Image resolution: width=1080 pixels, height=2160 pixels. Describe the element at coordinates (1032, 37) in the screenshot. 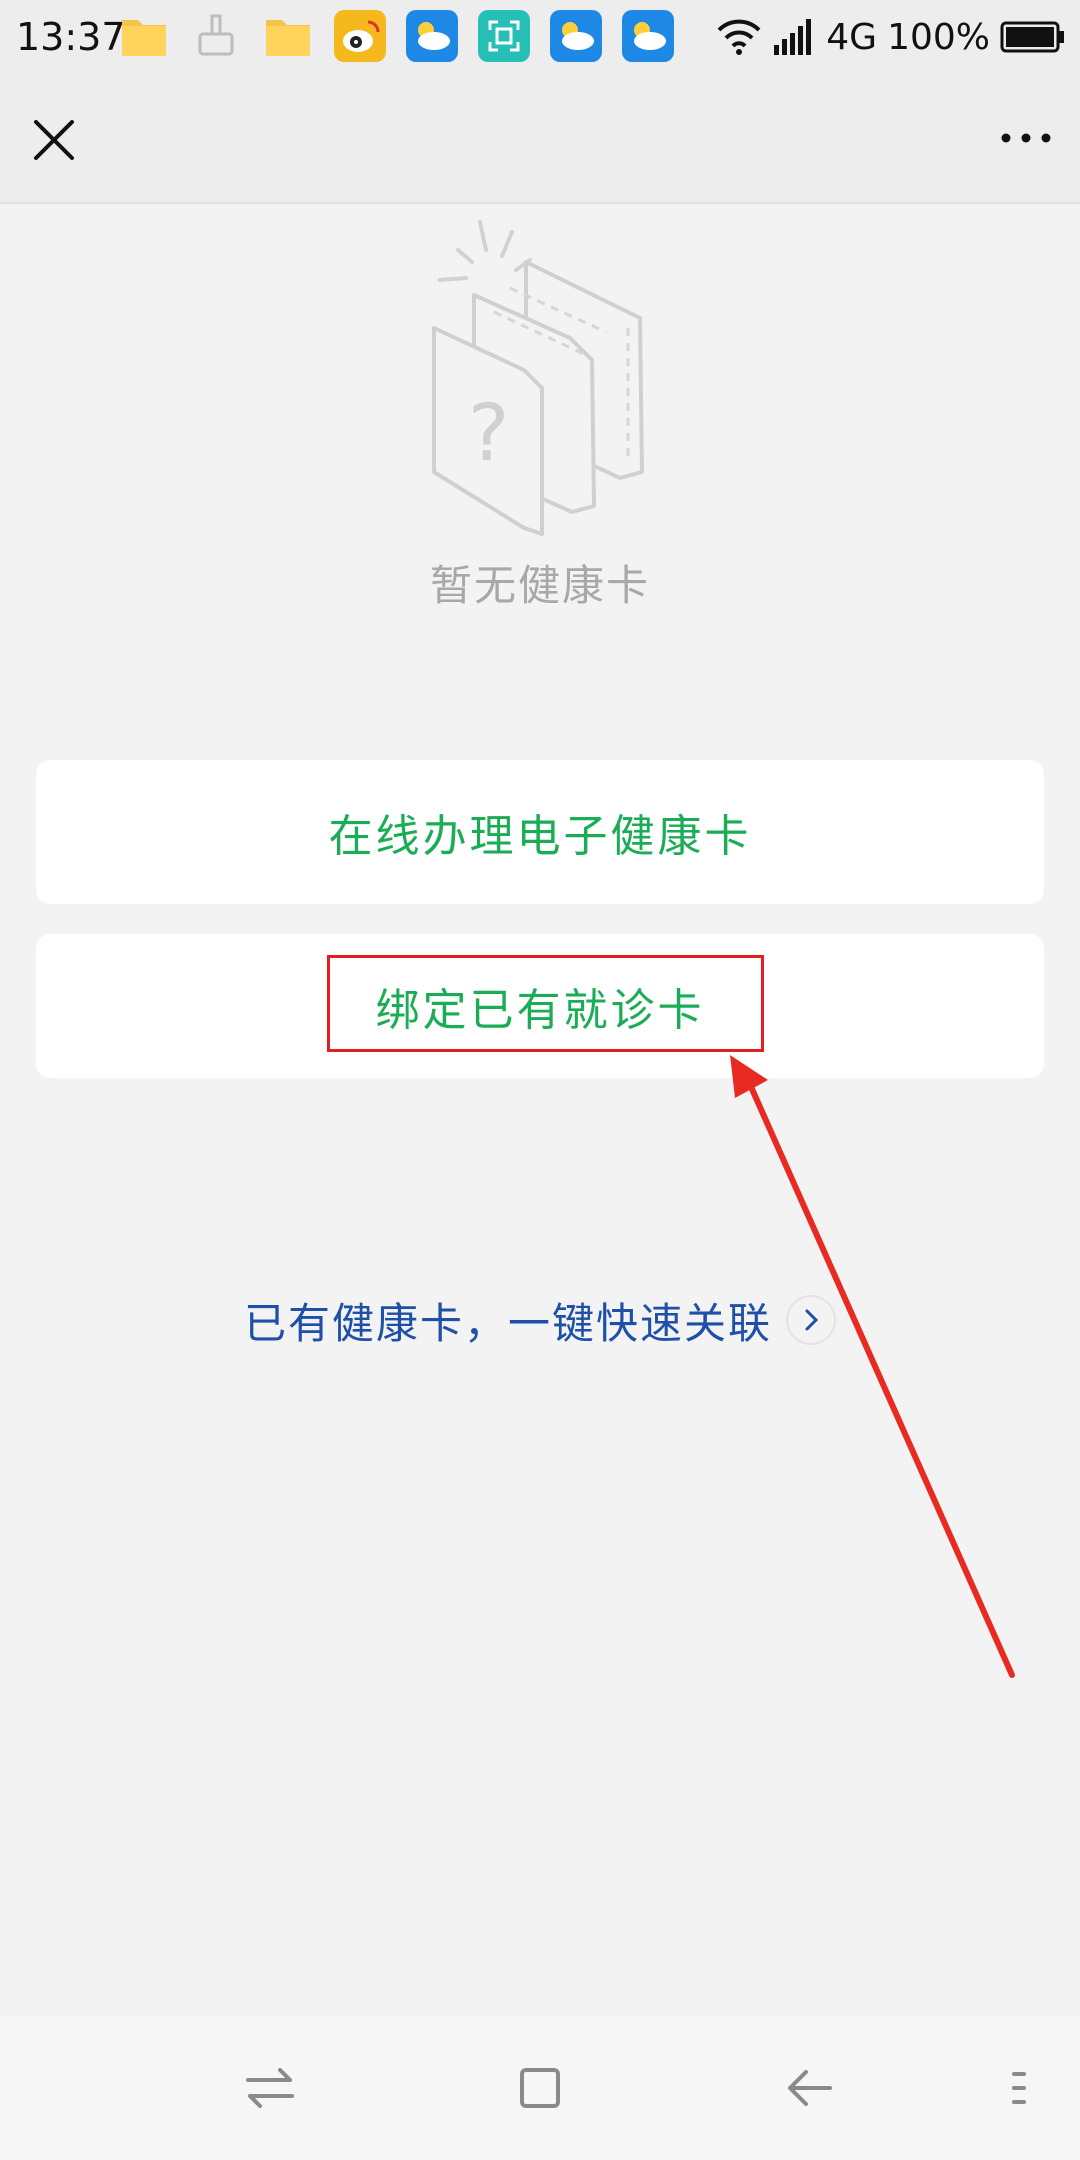

I see `battery-icon` at that location.